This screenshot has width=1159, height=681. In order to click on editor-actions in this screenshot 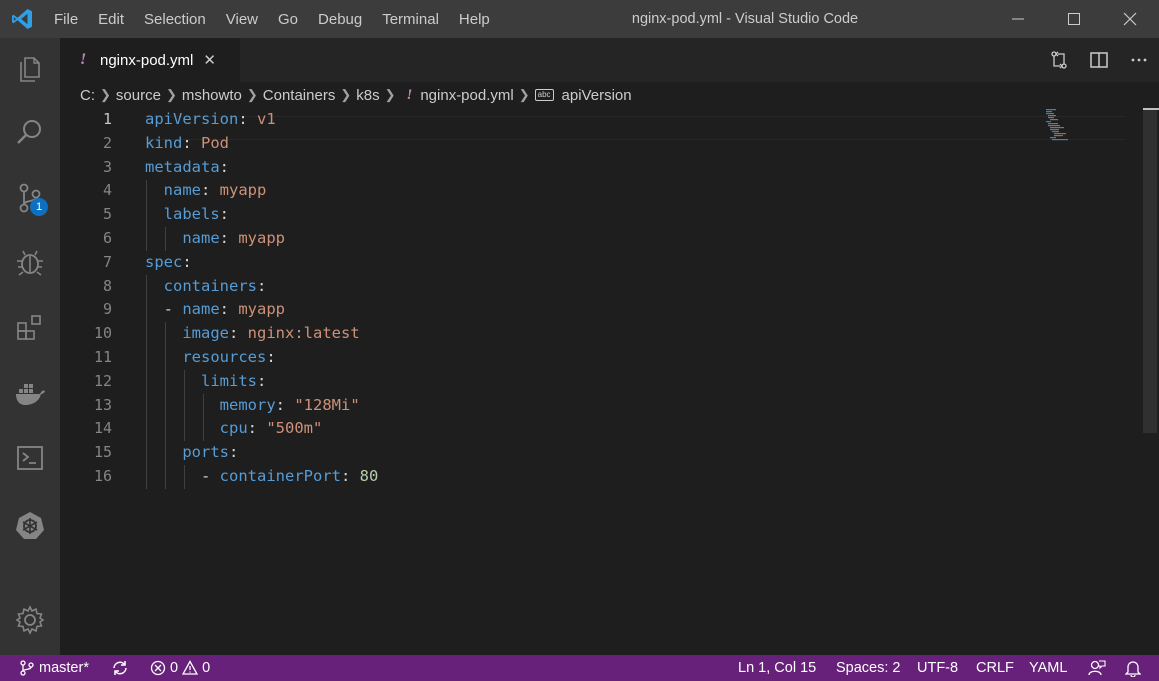, I will do `click(1099, 60)`.